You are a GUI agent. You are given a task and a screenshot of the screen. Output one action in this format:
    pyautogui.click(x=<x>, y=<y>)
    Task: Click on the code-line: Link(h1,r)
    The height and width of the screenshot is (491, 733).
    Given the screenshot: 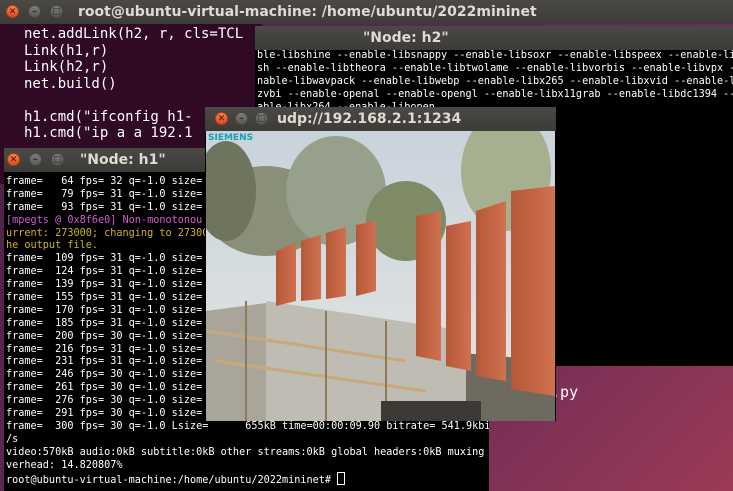 What is the action you would take?
    pyautogui.click(x=66, y=50)
    